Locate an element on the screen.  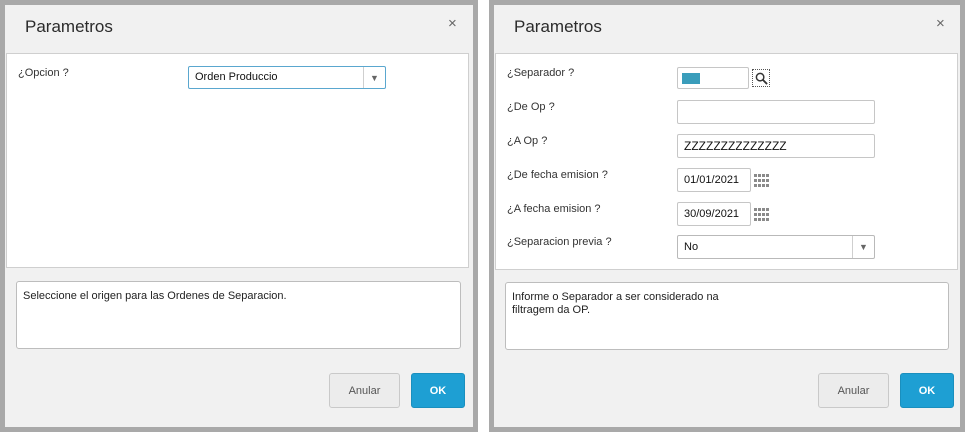
param-label-a-op: ¿A Op ? is located at coordinates (527, 141).